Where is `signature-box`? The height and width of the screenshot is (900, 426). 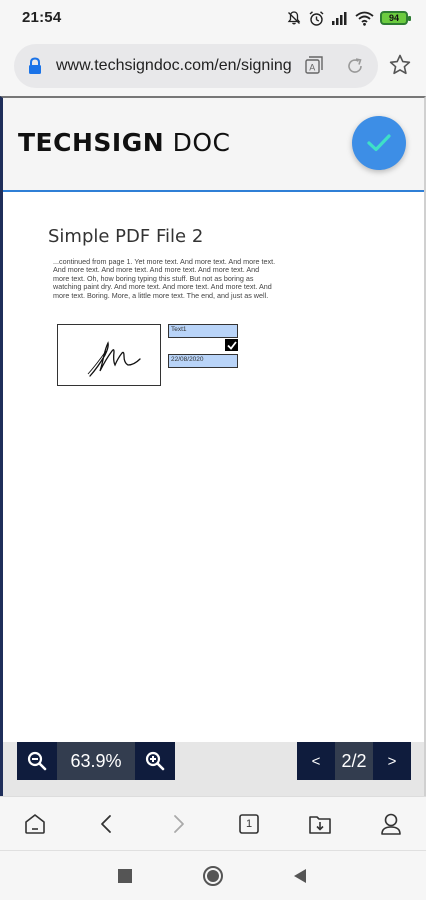
signature-box is located at coordinates (109, 355).